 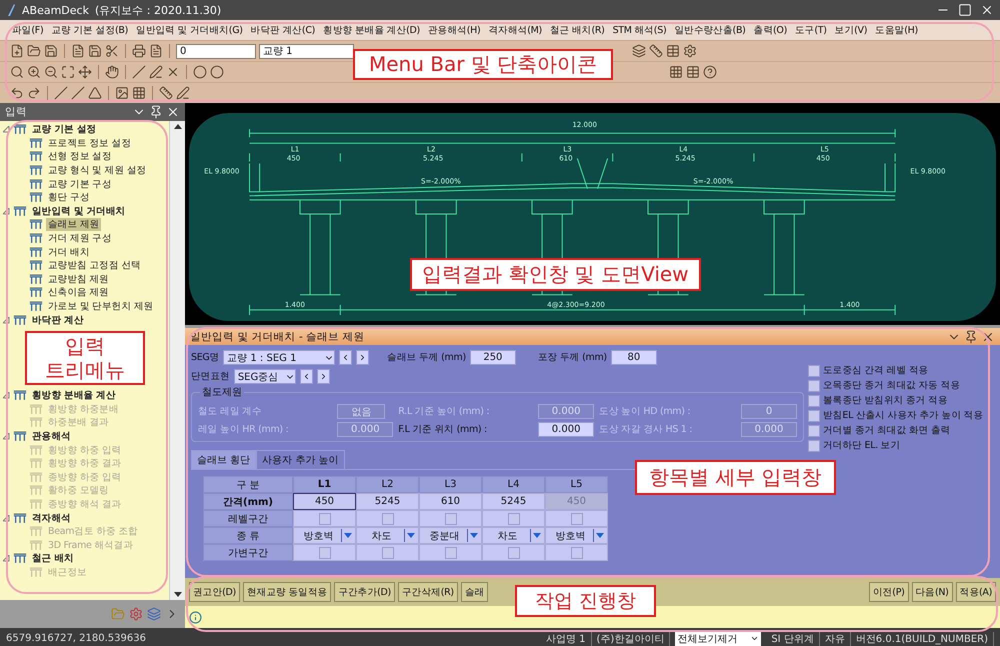 I want to click on scissors-icon, so click(x=112, y=51).